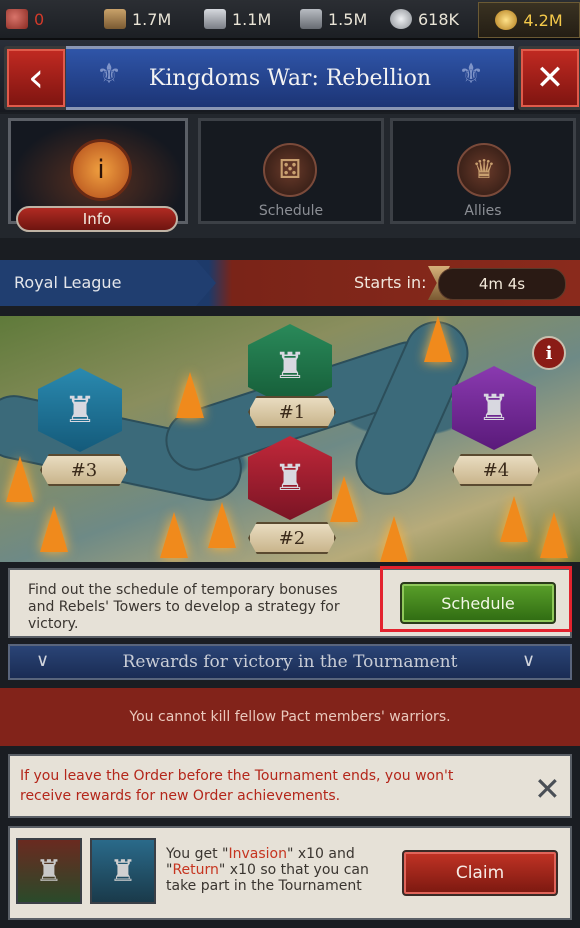 The image size is (580, 928). What do you see at coordinates (17, 19) in the screenshot?
I see `meat-icon` at bounding box center [17, 19].